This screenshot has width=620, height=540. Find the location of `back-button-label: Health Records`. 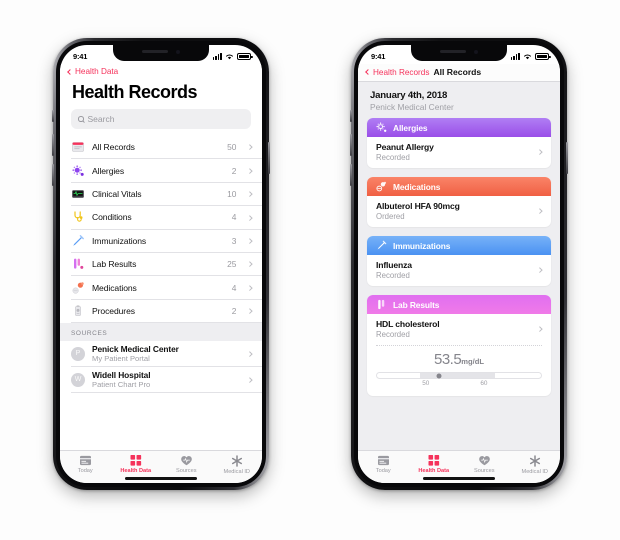

back-button-label: Health Records is located at coordinates (401, 72).